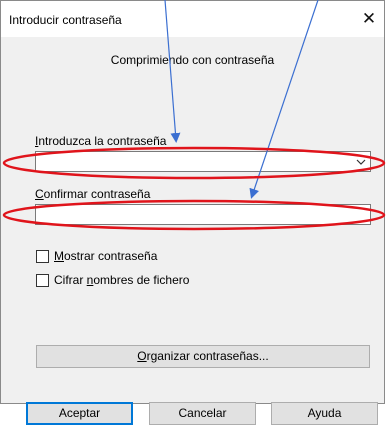 This screenshot has height=427, width=387. What do you see at coordinates (324, 413) in the screenshot?
I see `help-button: Ayuda` at bounding box center [324, 413].